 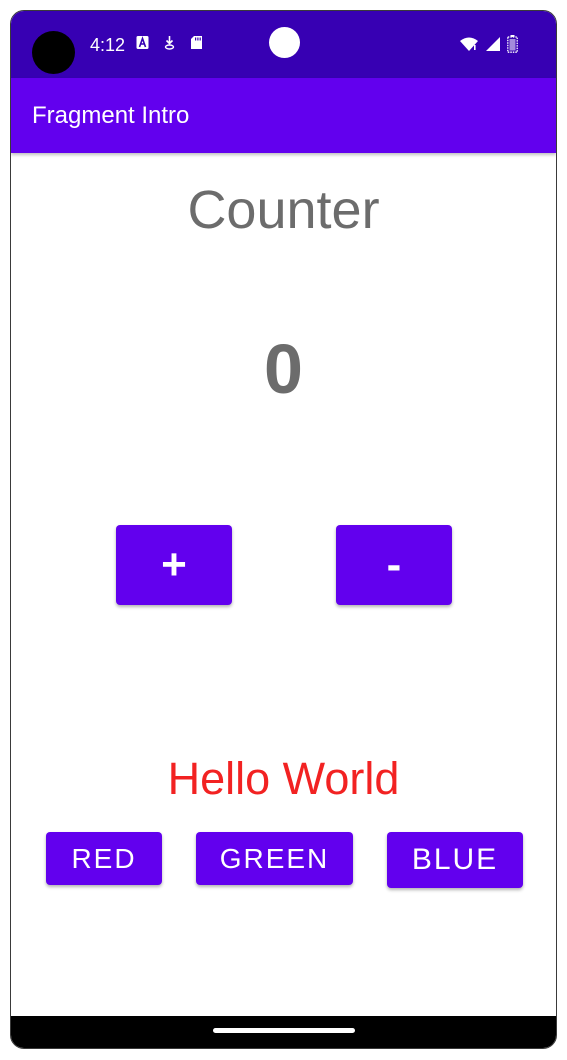 I want to click on status-bar: 4:12, so click(x=283, y=44).